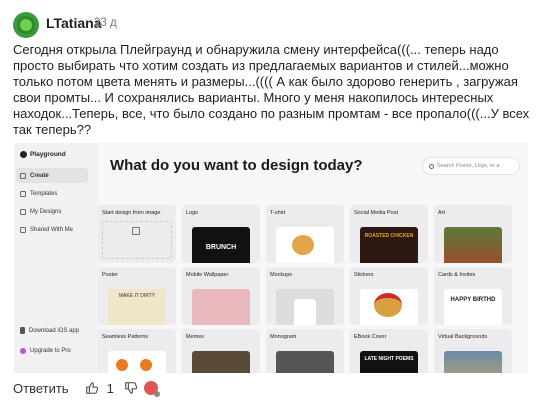 The height and width of the screenshot is (404, 543). I want to click on dislike-icon, so click(131, 388).